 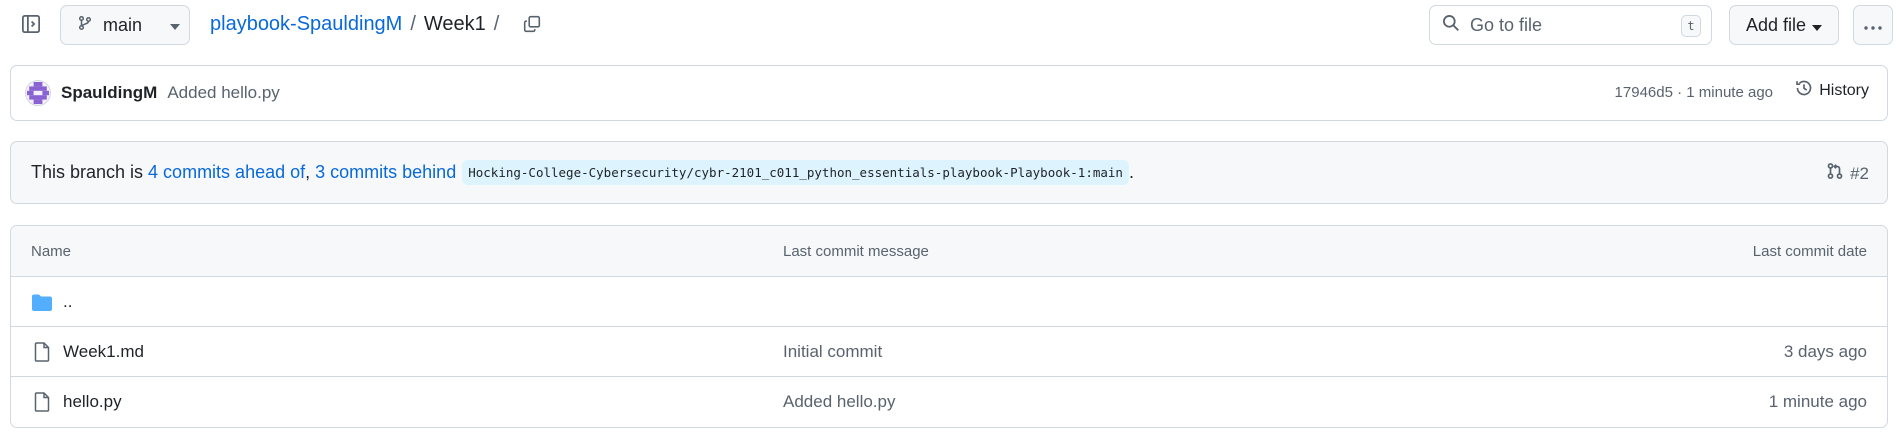 I want to click on go-to-file-input, so click(x=1570, y=25).